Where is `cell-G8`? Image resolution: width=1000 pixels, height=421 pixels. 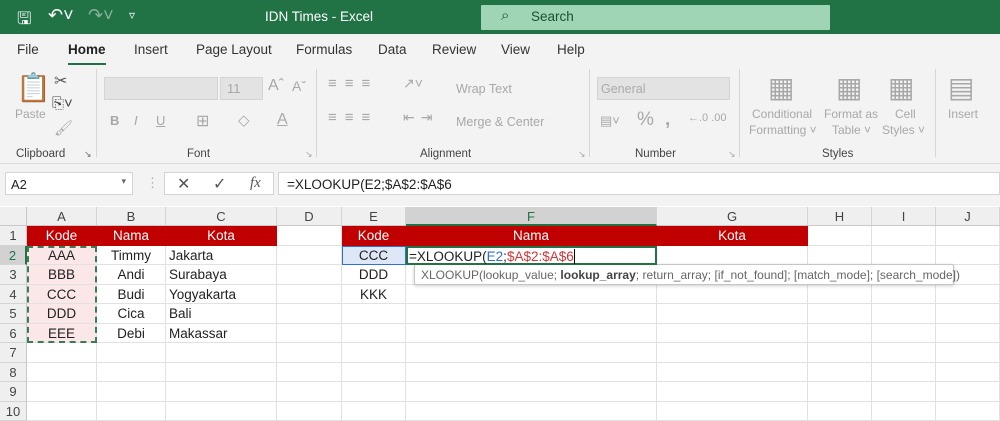 cell-G8 is located at coordinates (732, 373).